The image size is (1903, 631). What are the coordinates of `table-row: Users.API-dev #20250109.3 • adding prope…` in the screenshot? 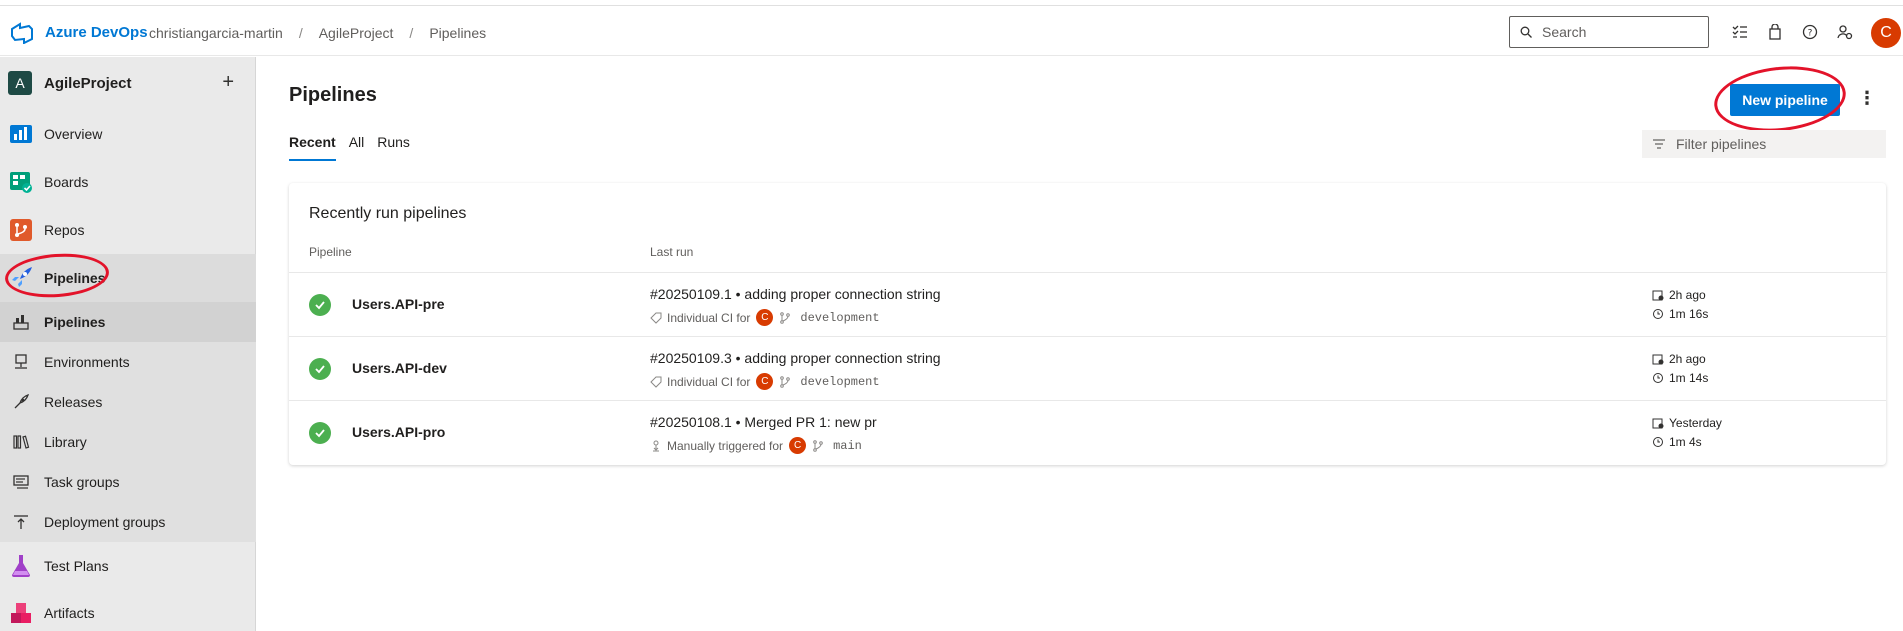 It's located at (1087, 368).